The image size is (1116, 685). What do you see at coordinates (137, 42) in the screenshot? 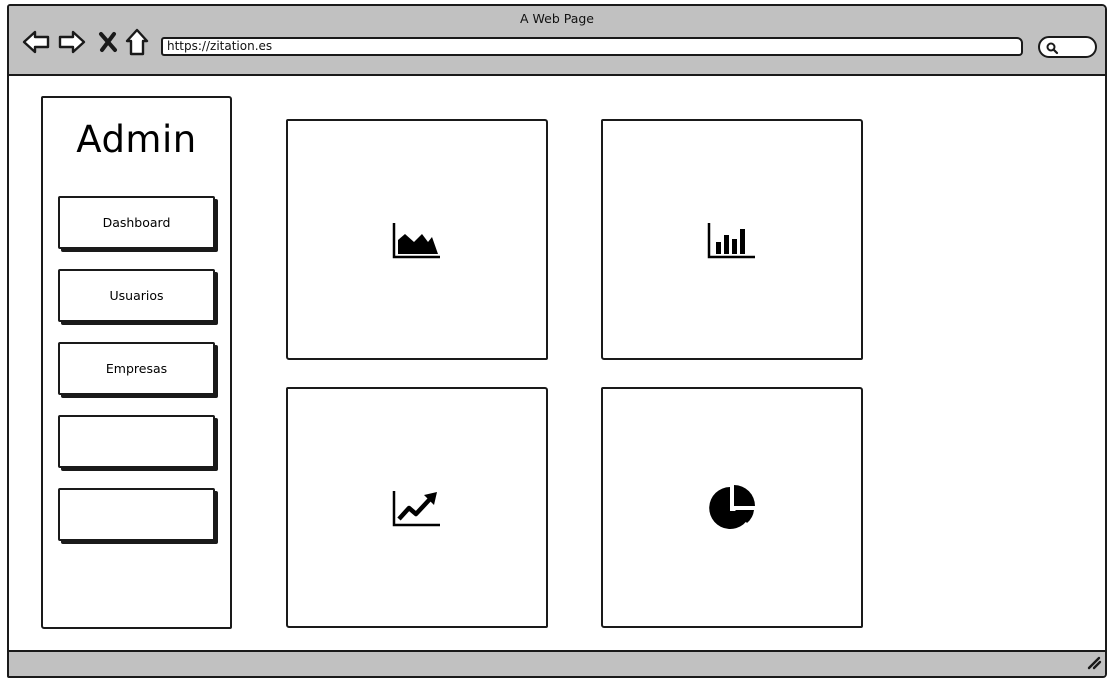
I see `home-icon` at bounding box center [137, 42].